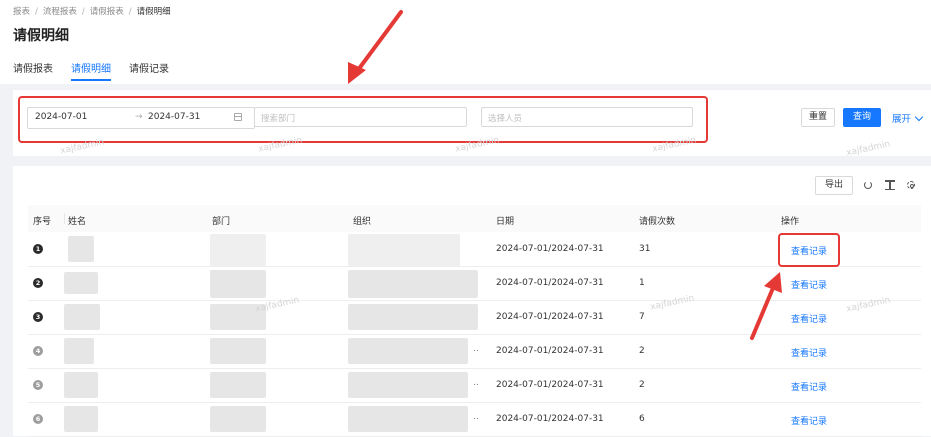 The width and height of the screenshot is (931, 437). Describe the element at coordinates (911, 185) in the screenshot. I see `settings-gear-icon` at that location.